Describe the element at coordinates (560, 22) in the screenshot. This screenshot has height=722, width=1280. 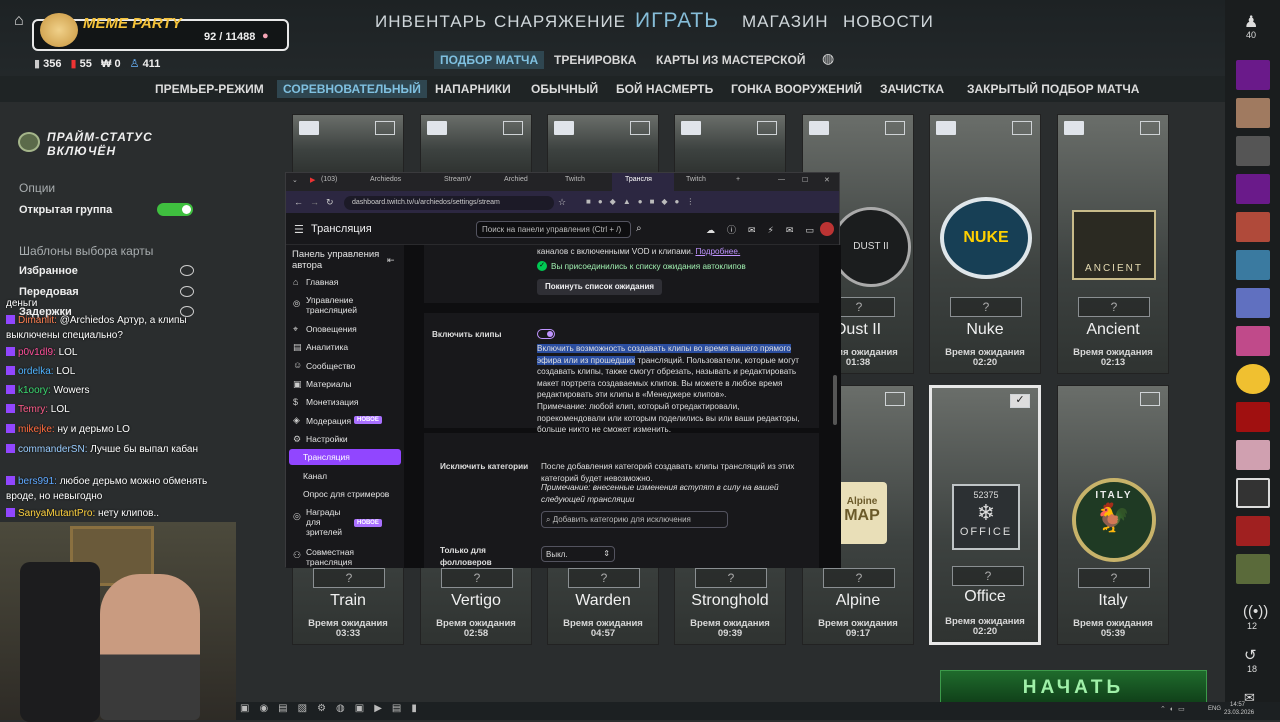
I see `nav-loadout: СНАРЯЖЕНИЕ` at that location.